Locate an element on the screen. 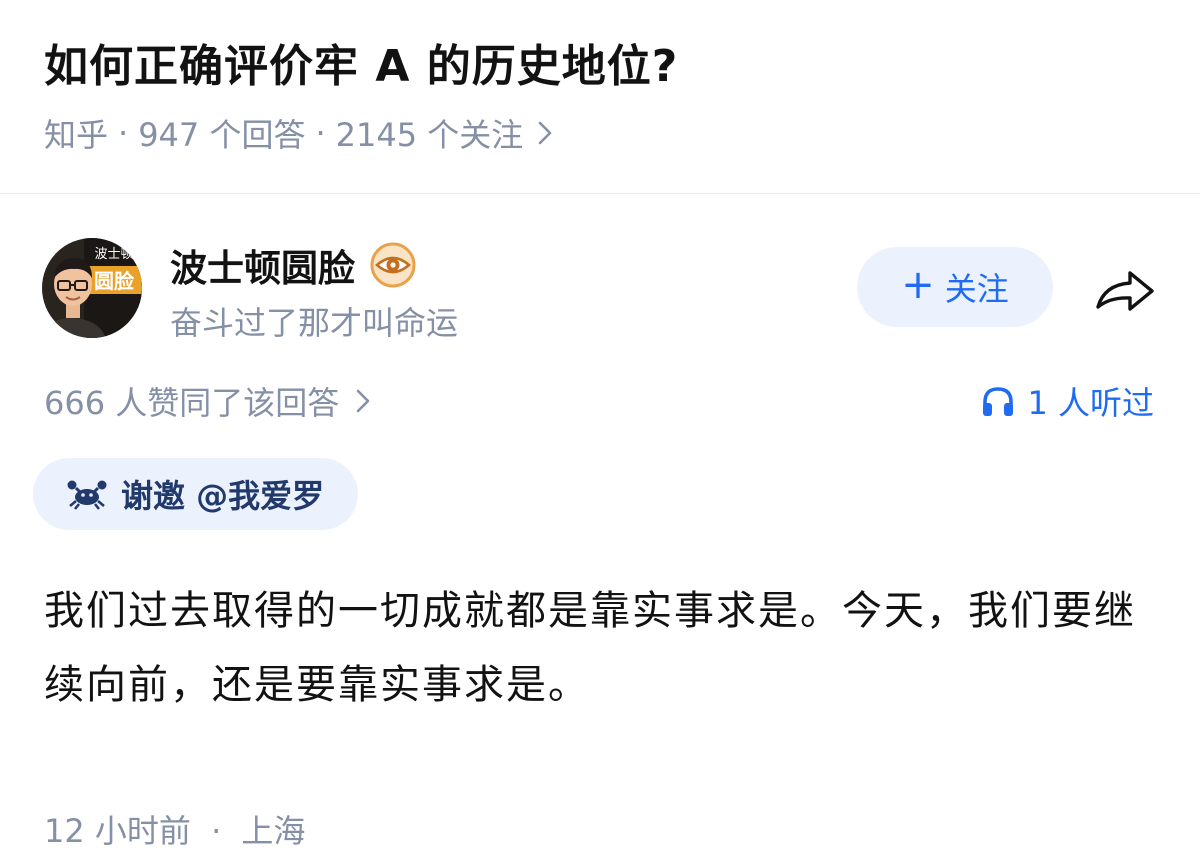  eye-badge-icon is located at coordinates (393, 265).